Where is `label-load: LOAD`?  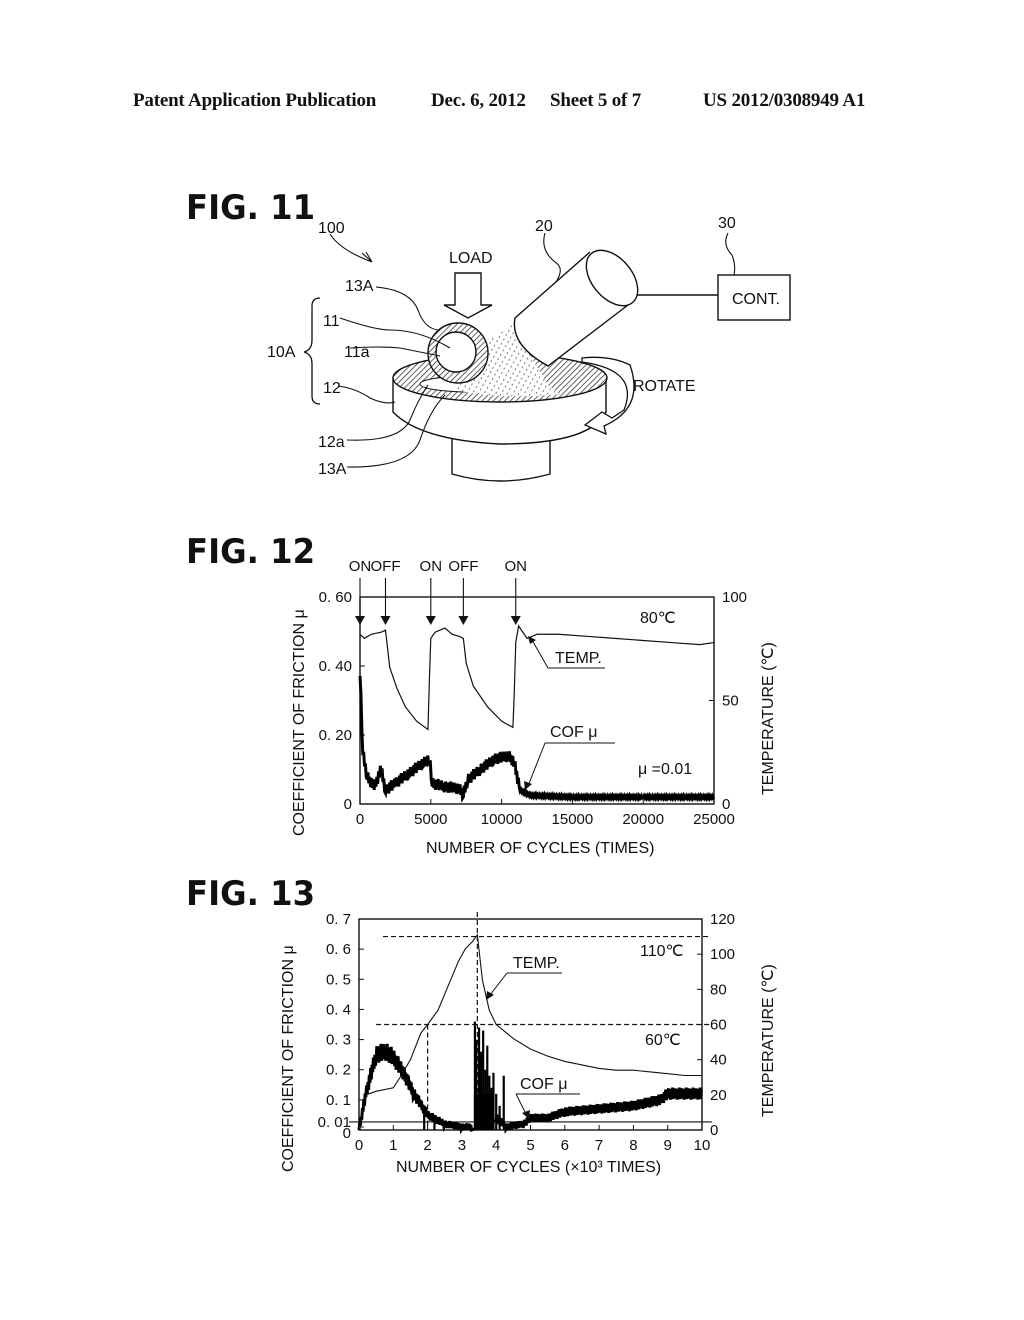
label-load: LOAD is located at coordinates (471, 258).